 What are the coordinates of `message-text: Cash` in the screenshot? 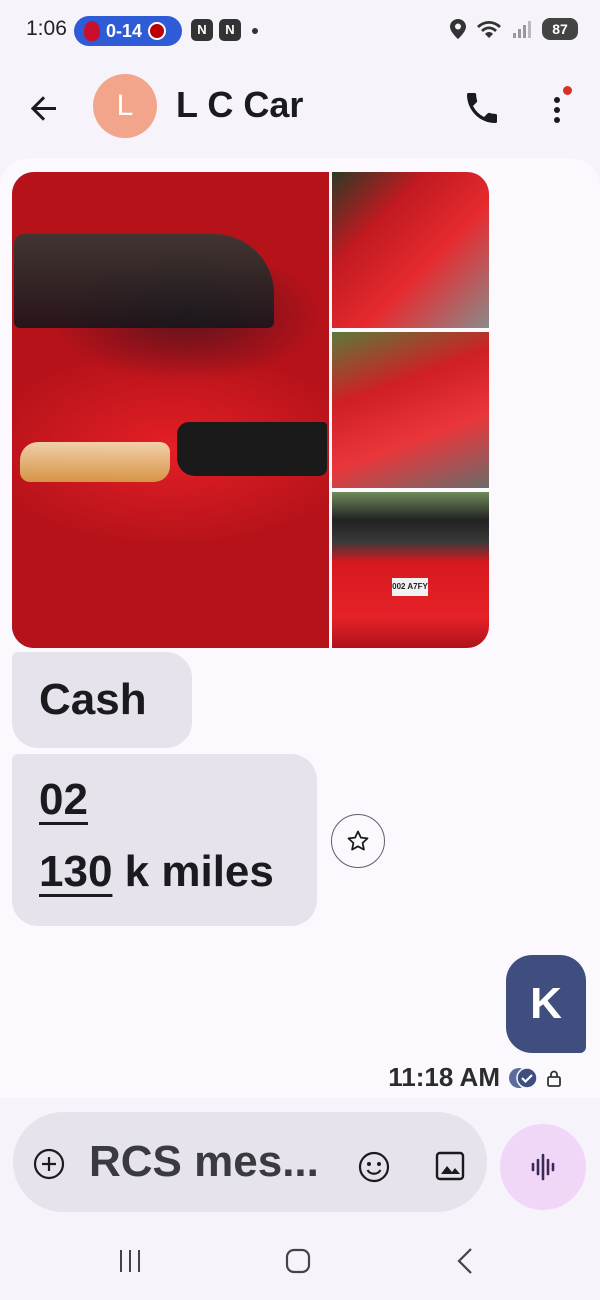 It's located at (93, 699).